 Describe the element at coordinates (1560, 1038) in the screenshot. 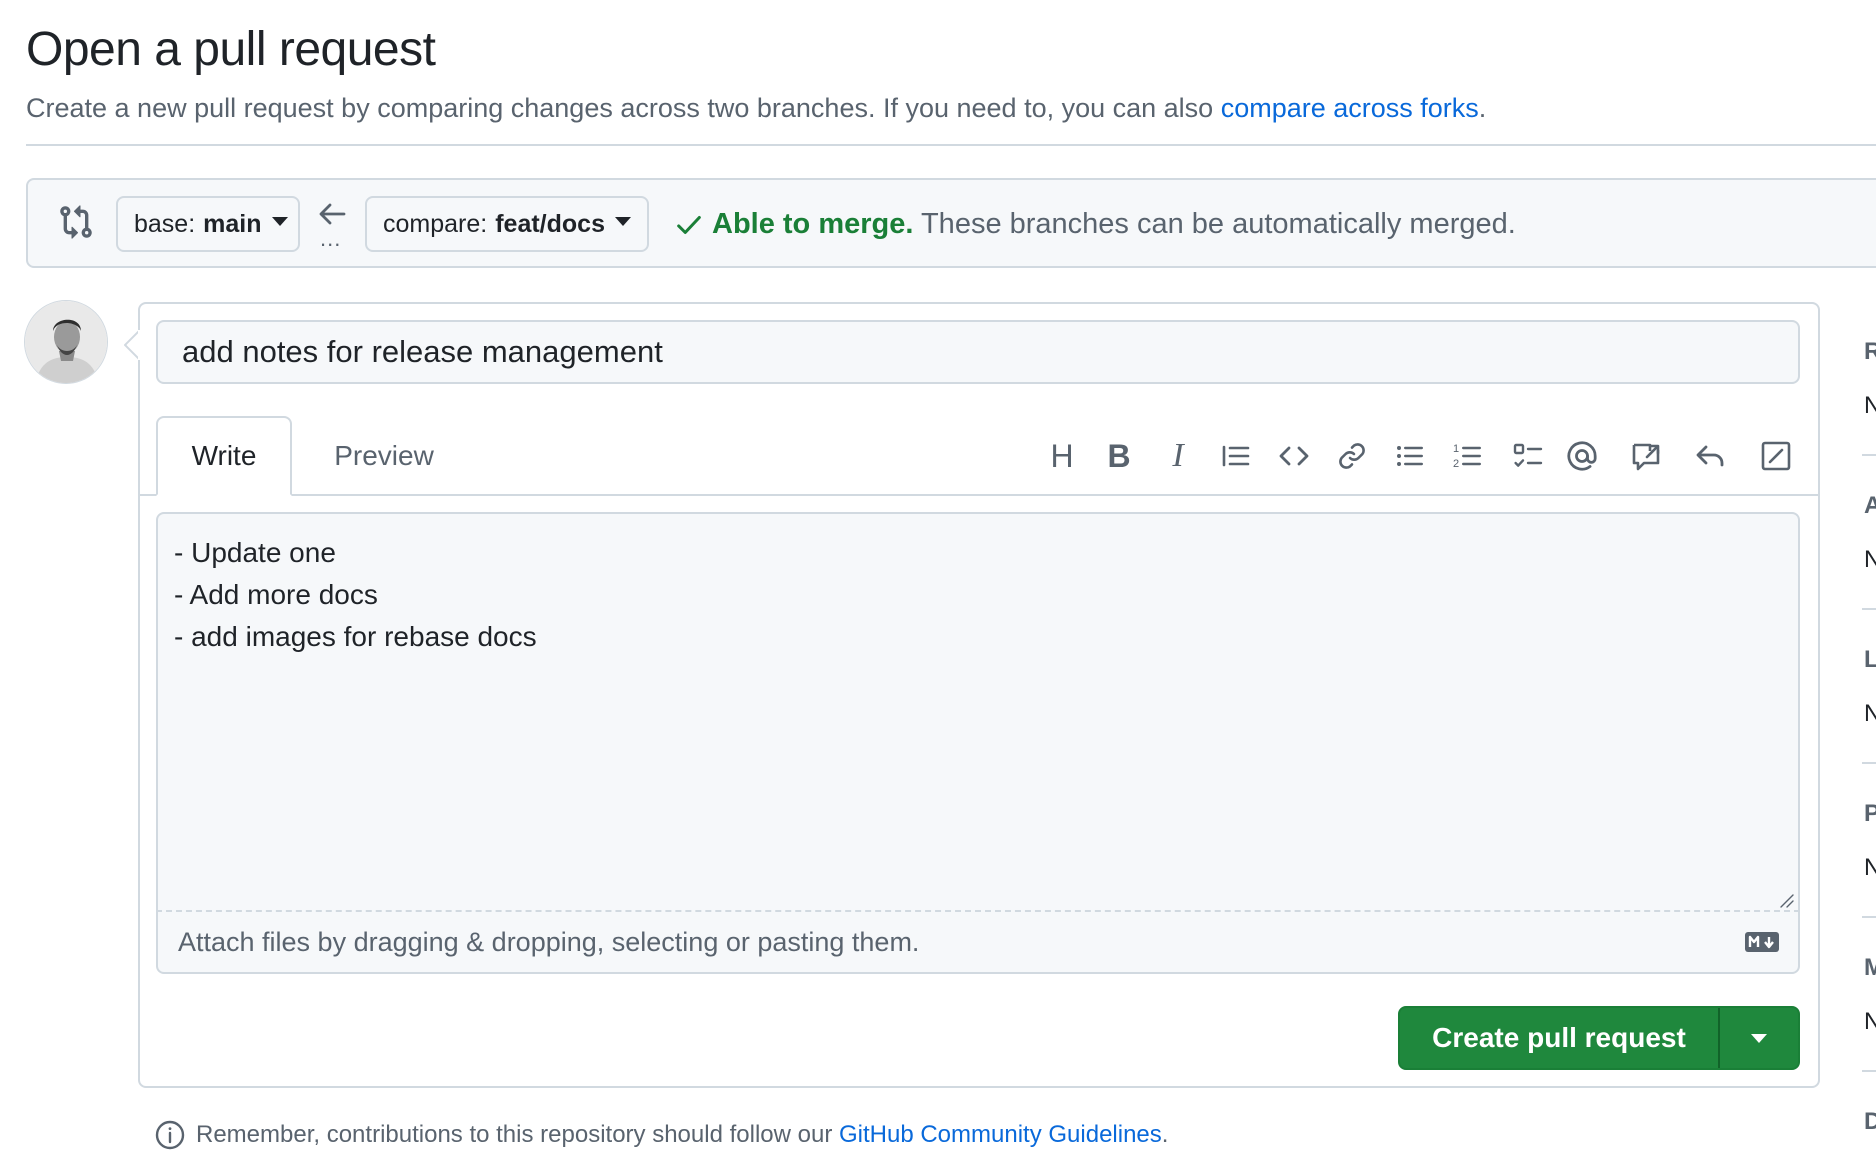

I see `create-pull-request-button: Create pull request` at that location.